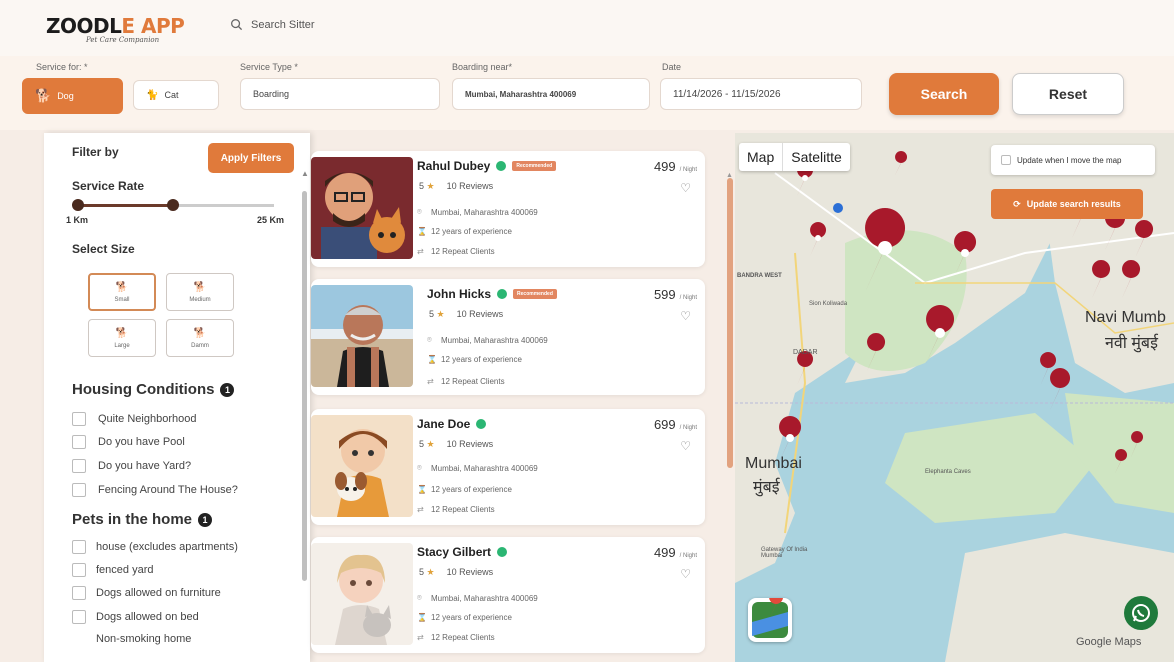 The width and height of the screenshot is (1174, 662). What do you see at coordinates (108, 186) in the screenshot?
I see `service-rate-heading: Service Rate` at bounding box center [108, 186].